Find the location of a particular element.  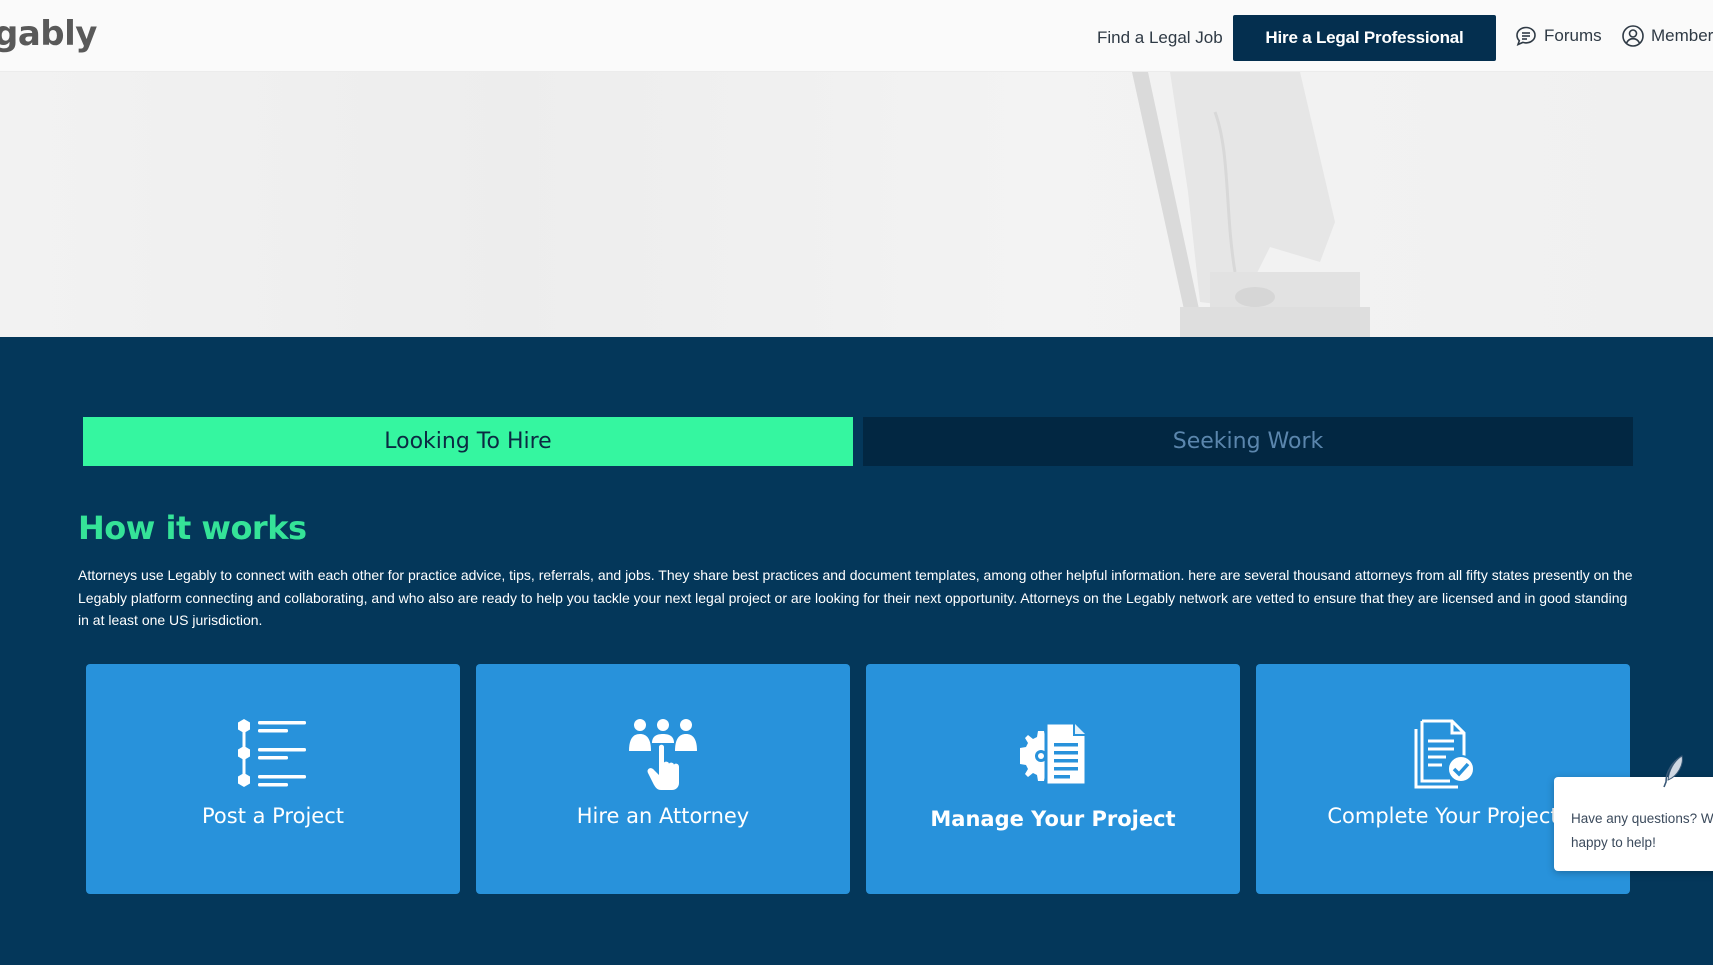

members-link: Members is located at coordinates (1667, 36).